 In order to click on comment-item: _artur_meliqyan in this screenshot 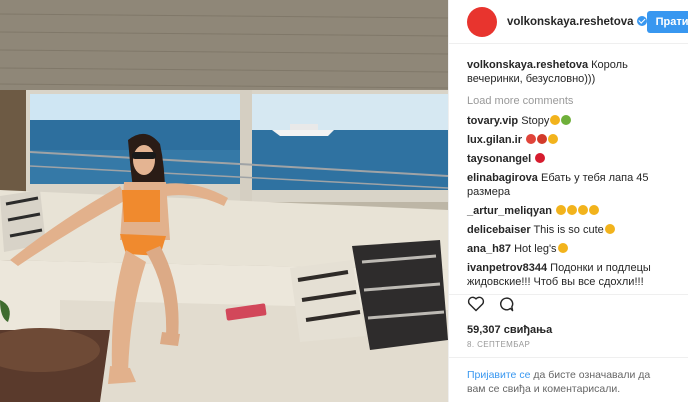, I will do `click(571, 211)`.